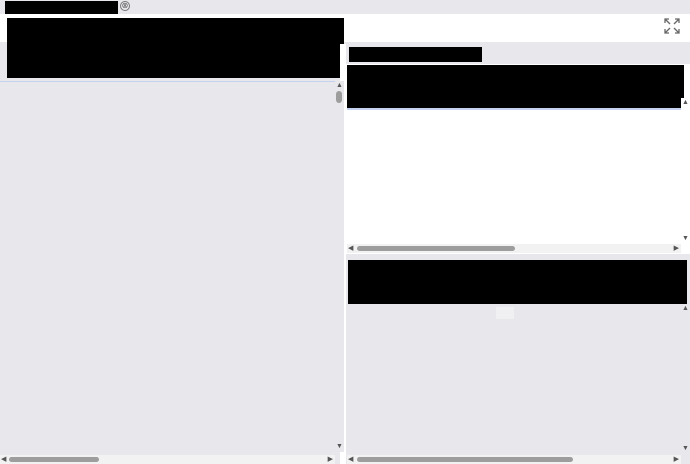 The width and height of the screenshot is (690, 464). What do you see at coordinates (505, 313) in the screenshot?
I see `placeholder-tile` at bounding box center [505, 313].